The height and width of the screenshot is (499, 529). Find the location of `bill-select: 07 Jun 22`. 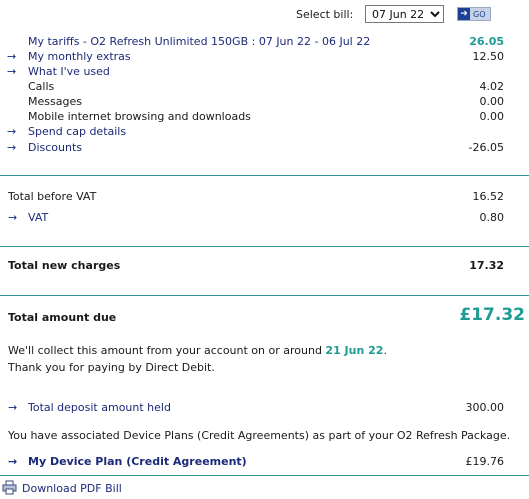

bill-select: 07 Jun 22 is located at coordinates (404, 14).